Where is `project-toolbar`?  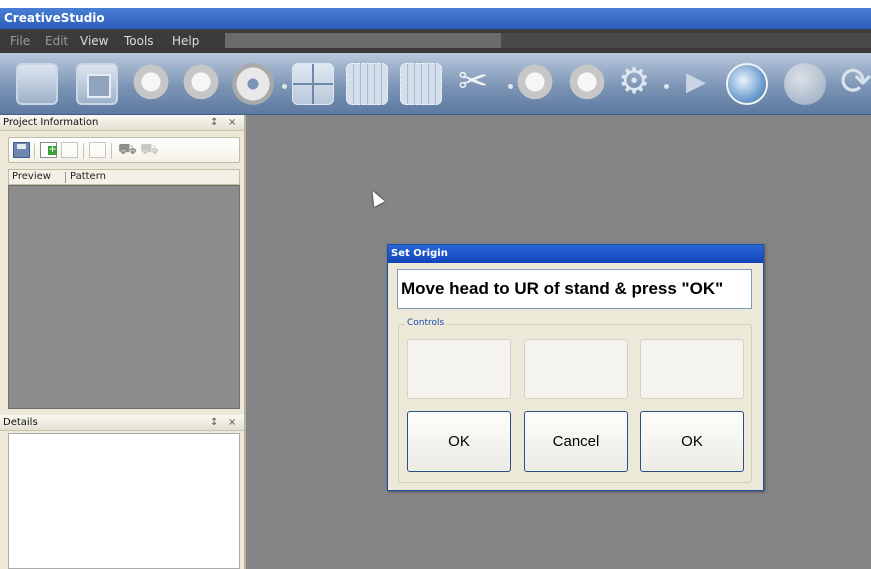
project-toolbar is located at coordinates (124, 150).